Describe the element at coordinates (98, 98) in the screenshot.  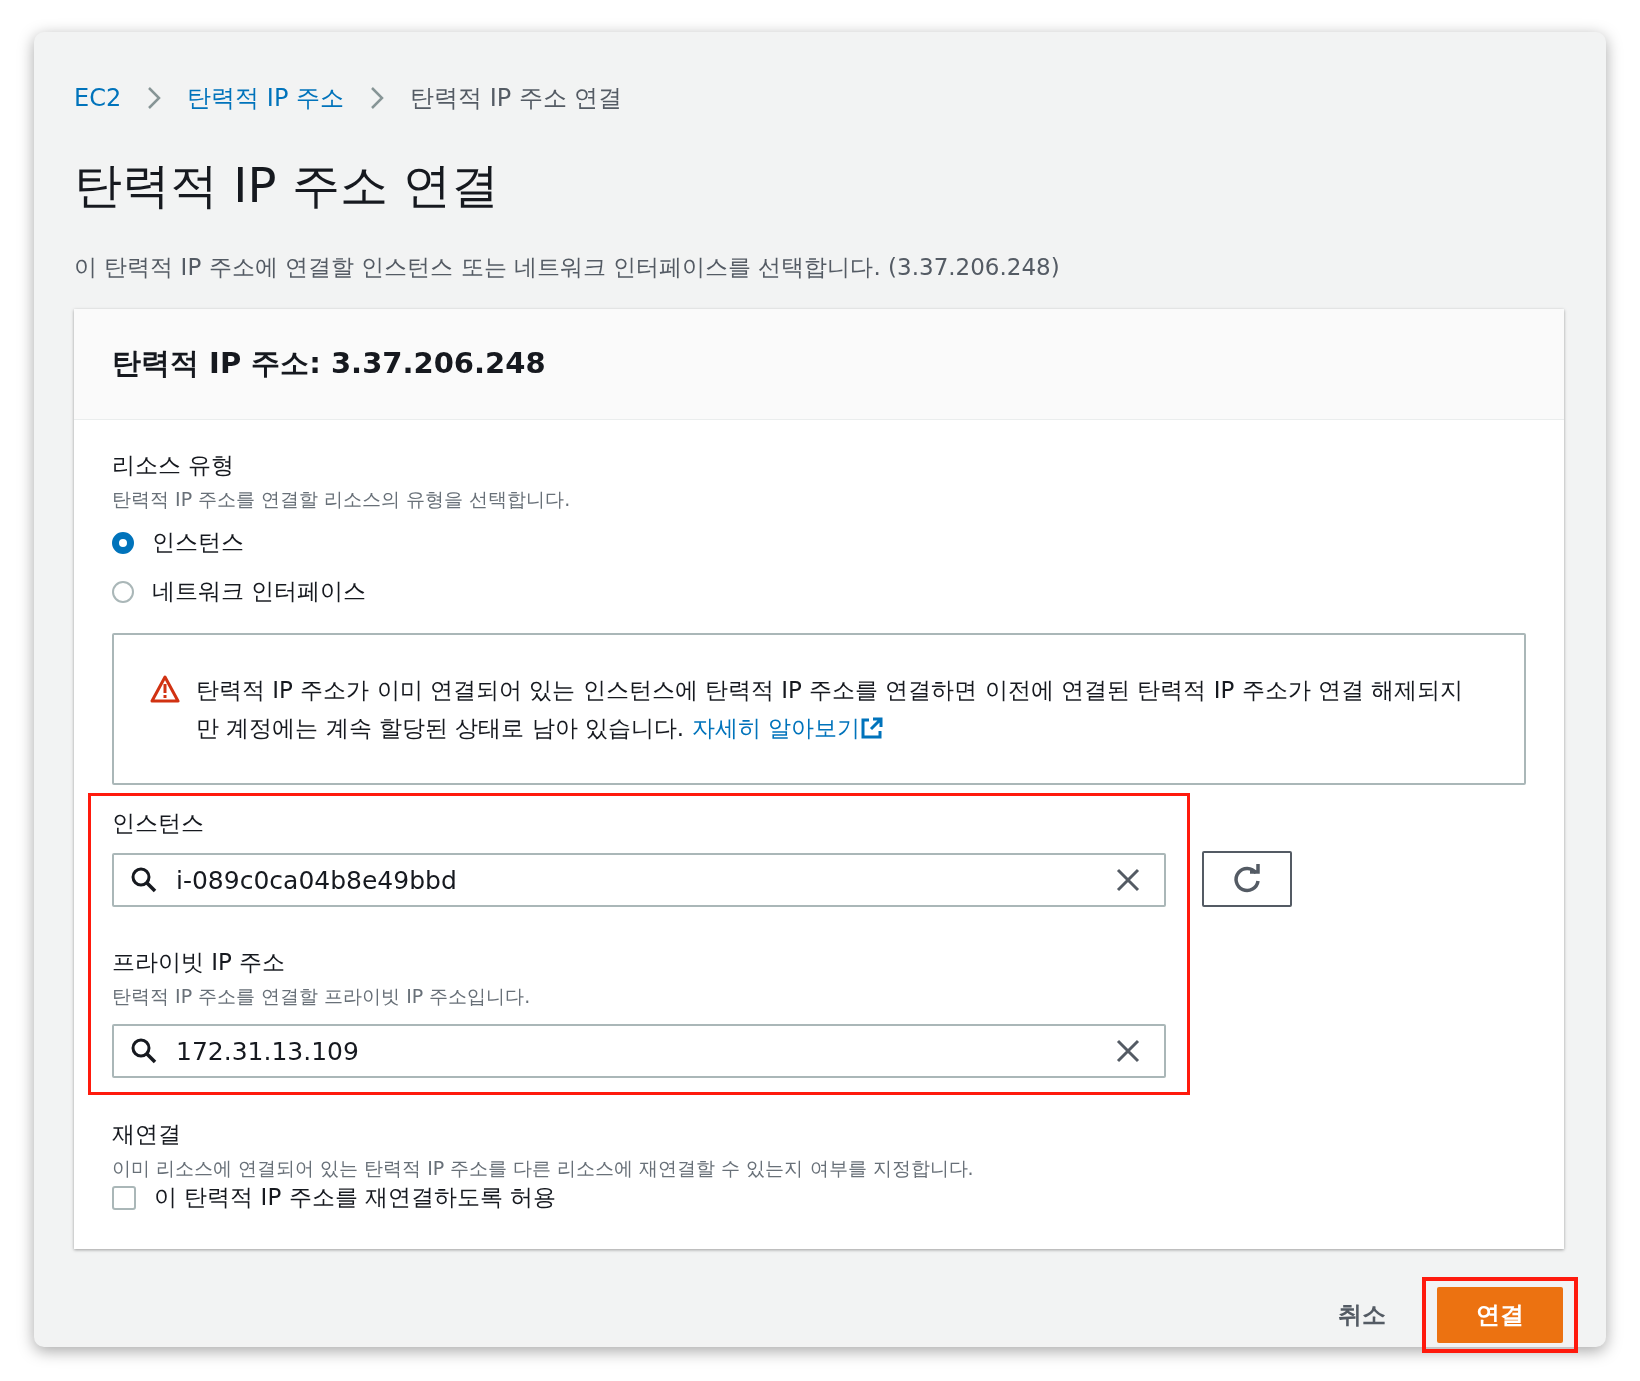
I see `breadcrumb-link: EC2` at that location.